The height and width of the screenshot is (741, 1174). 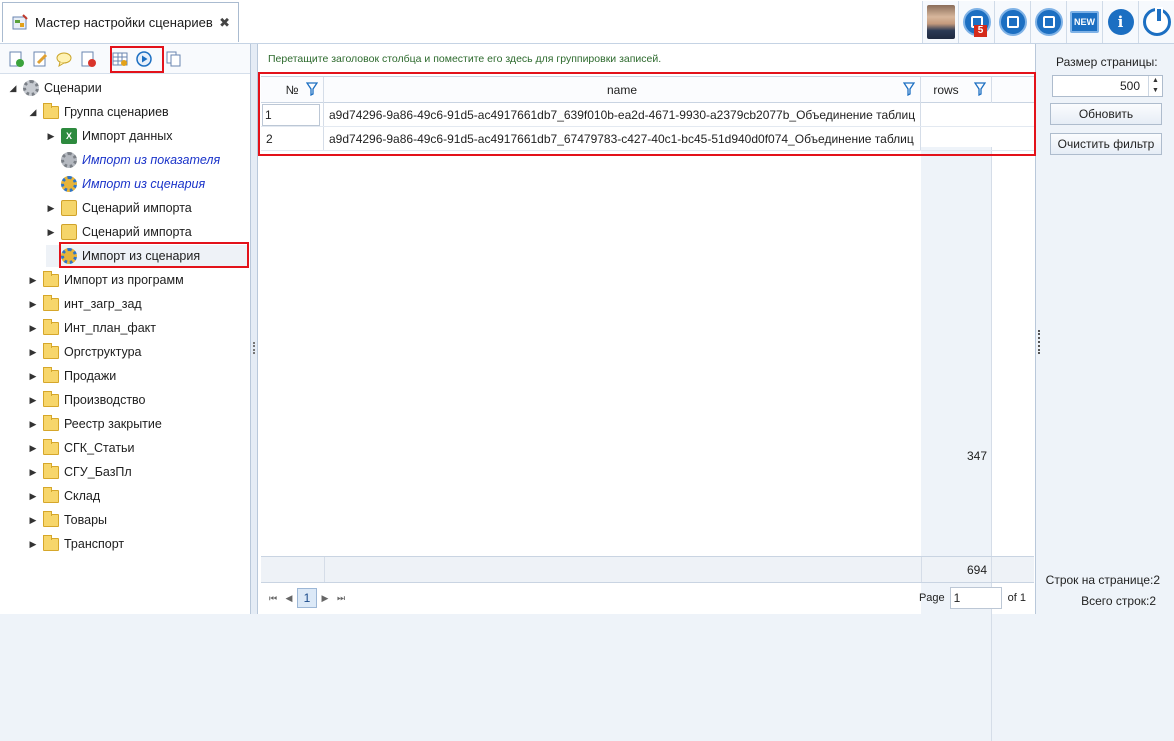 What do you see at coordinates (73, 88) in the screenshot?
I see `tree-root-label: Сценарии` at bounding box center [73, 88].